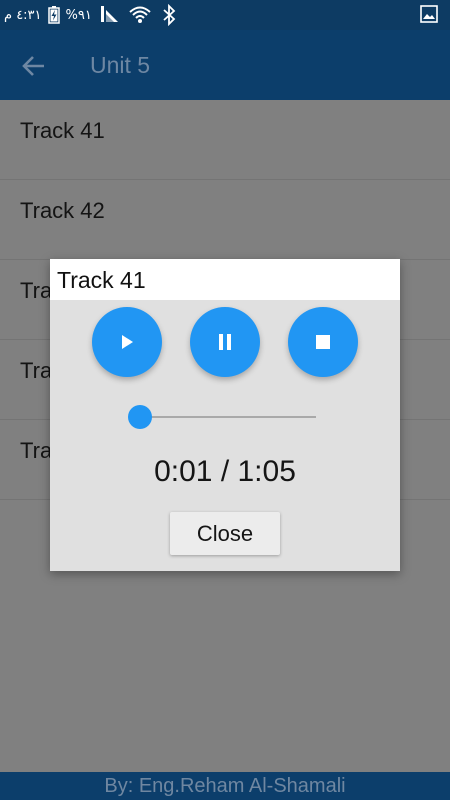 The width and height of the screenshot is (450, 800). I want to click on gallery-icon, so click(429, 14).